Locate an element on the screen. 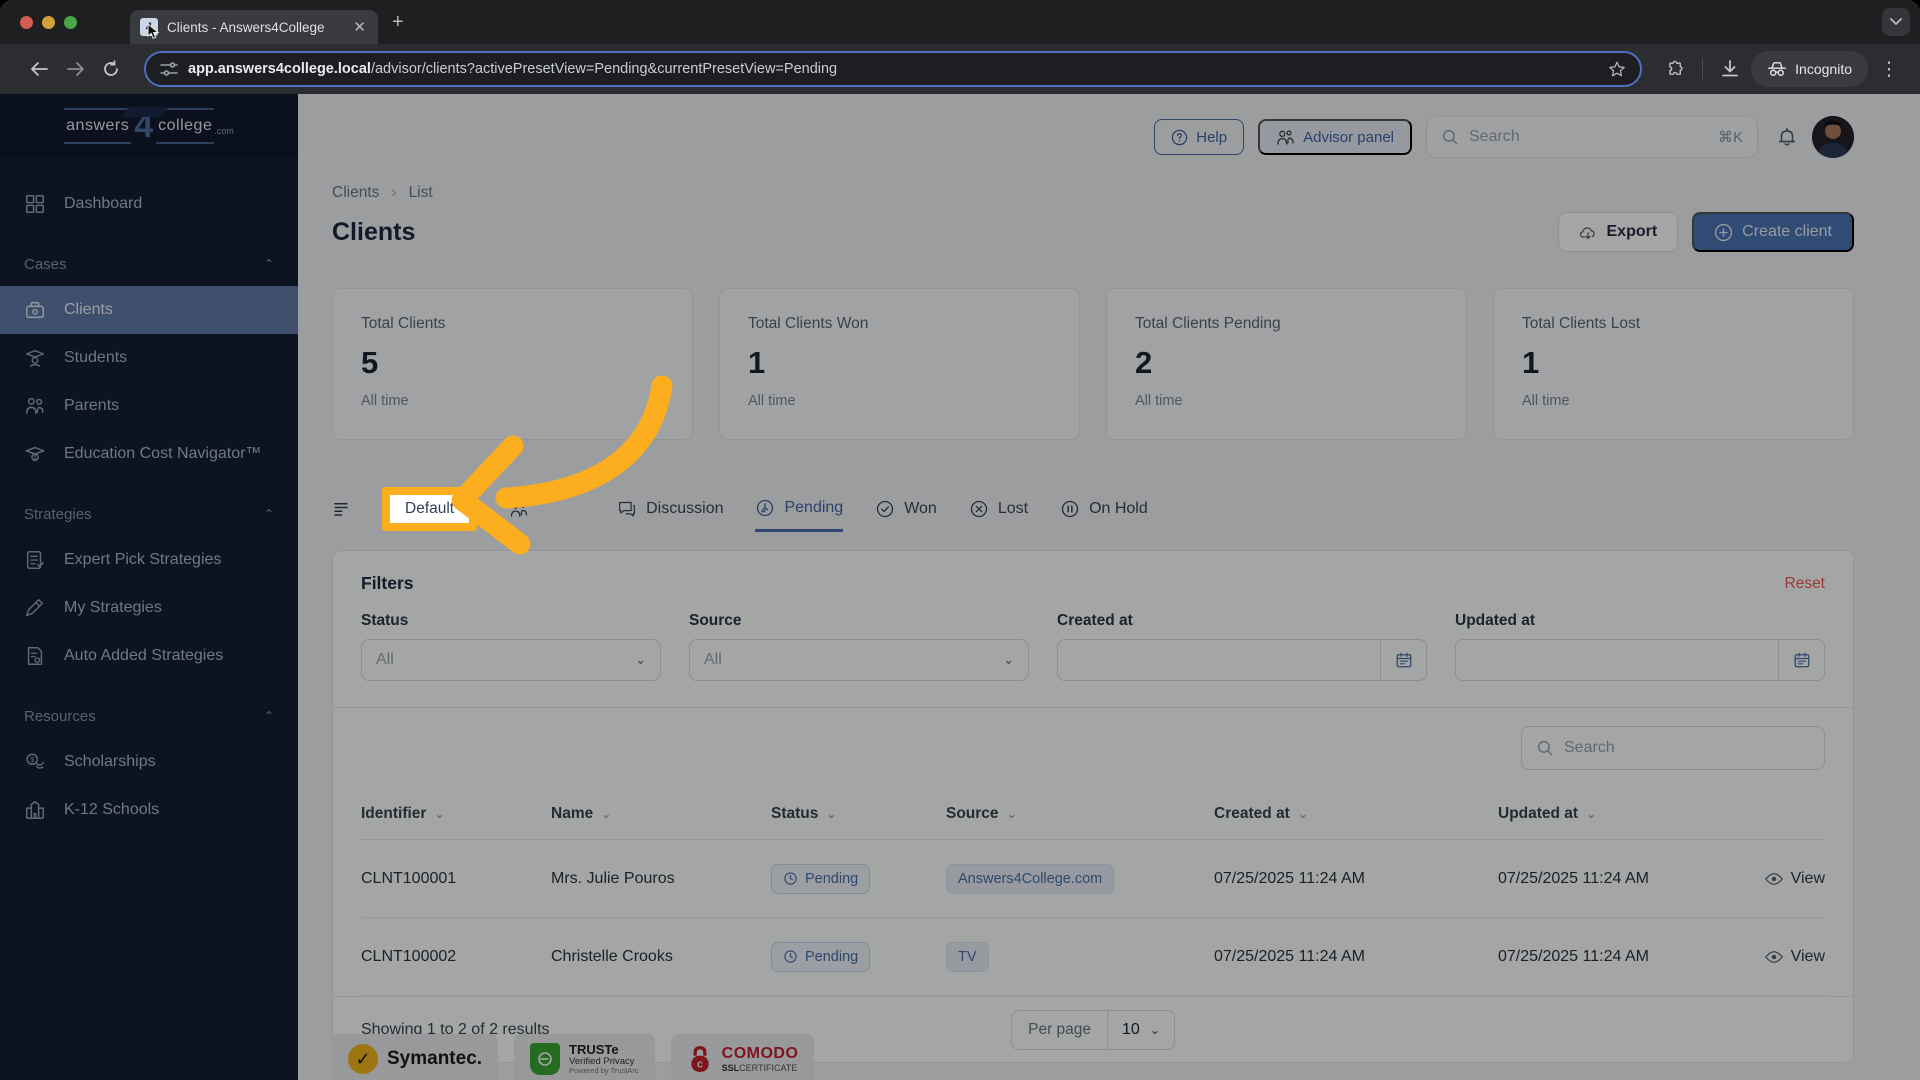 The image size is (1920, 1080). browser-menu-button: ⋮ is located at coordinates (1889, 69).